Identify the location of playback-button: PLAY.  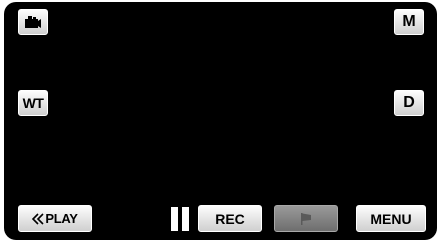
(55, 218).